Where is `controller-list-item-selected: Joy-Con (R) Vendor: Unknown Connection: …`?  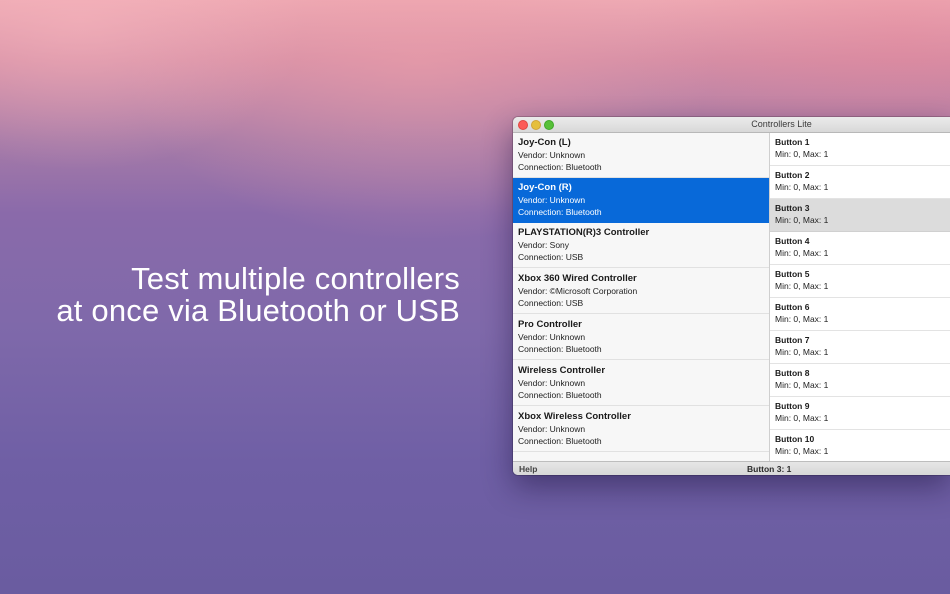
controller-list-item-selected: Joy-Con (R) Vendor: Unknown Connection: … is located at coordinates (641, 200).